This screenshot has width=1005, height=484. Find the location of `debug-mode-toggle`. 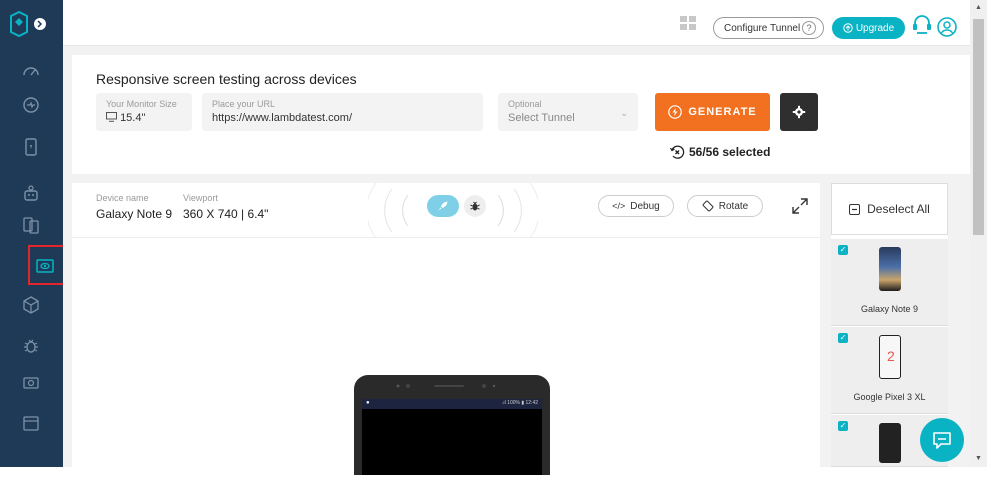

debug-mode-toggle is located at coordinates (475, 206).